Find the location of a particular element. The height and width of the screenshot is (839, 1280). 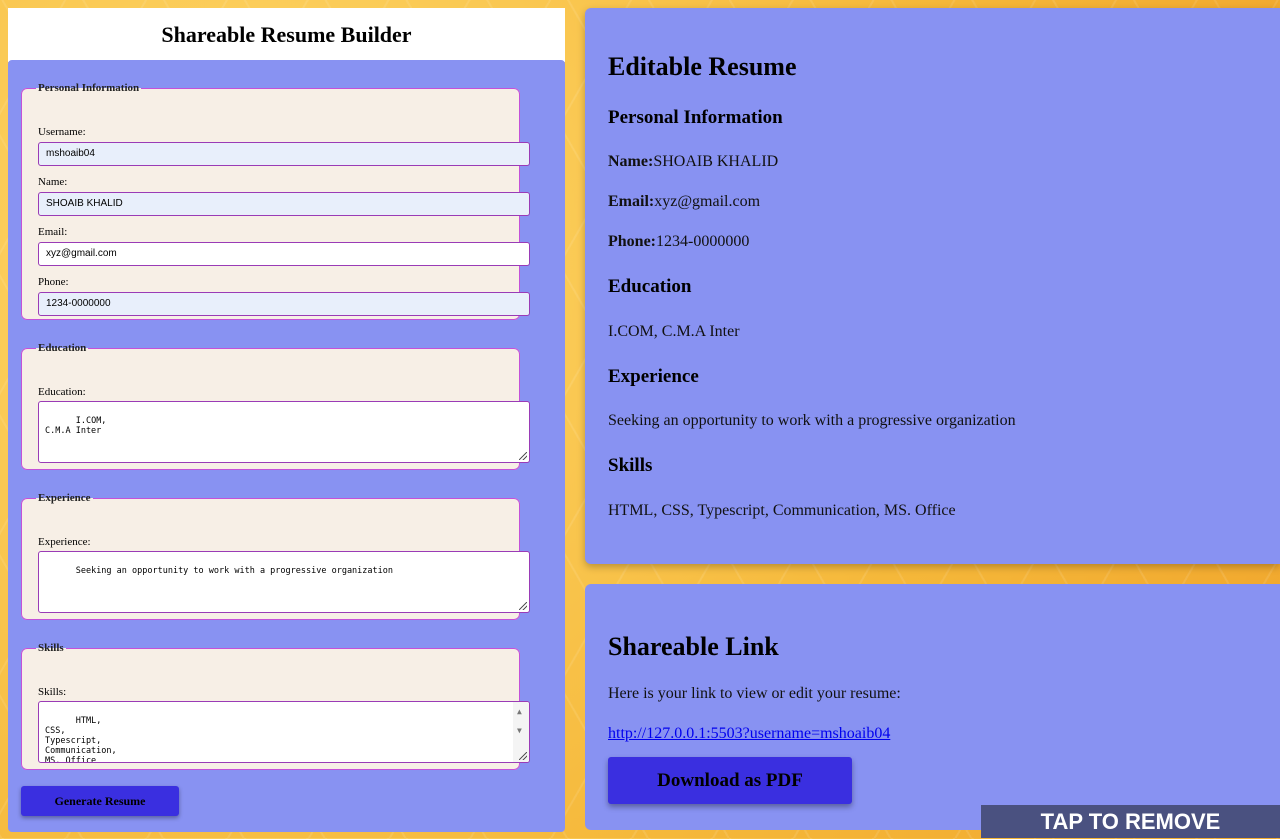

resume-education: I.COM, C.M.A Inter is located at coordinates (674, 332).